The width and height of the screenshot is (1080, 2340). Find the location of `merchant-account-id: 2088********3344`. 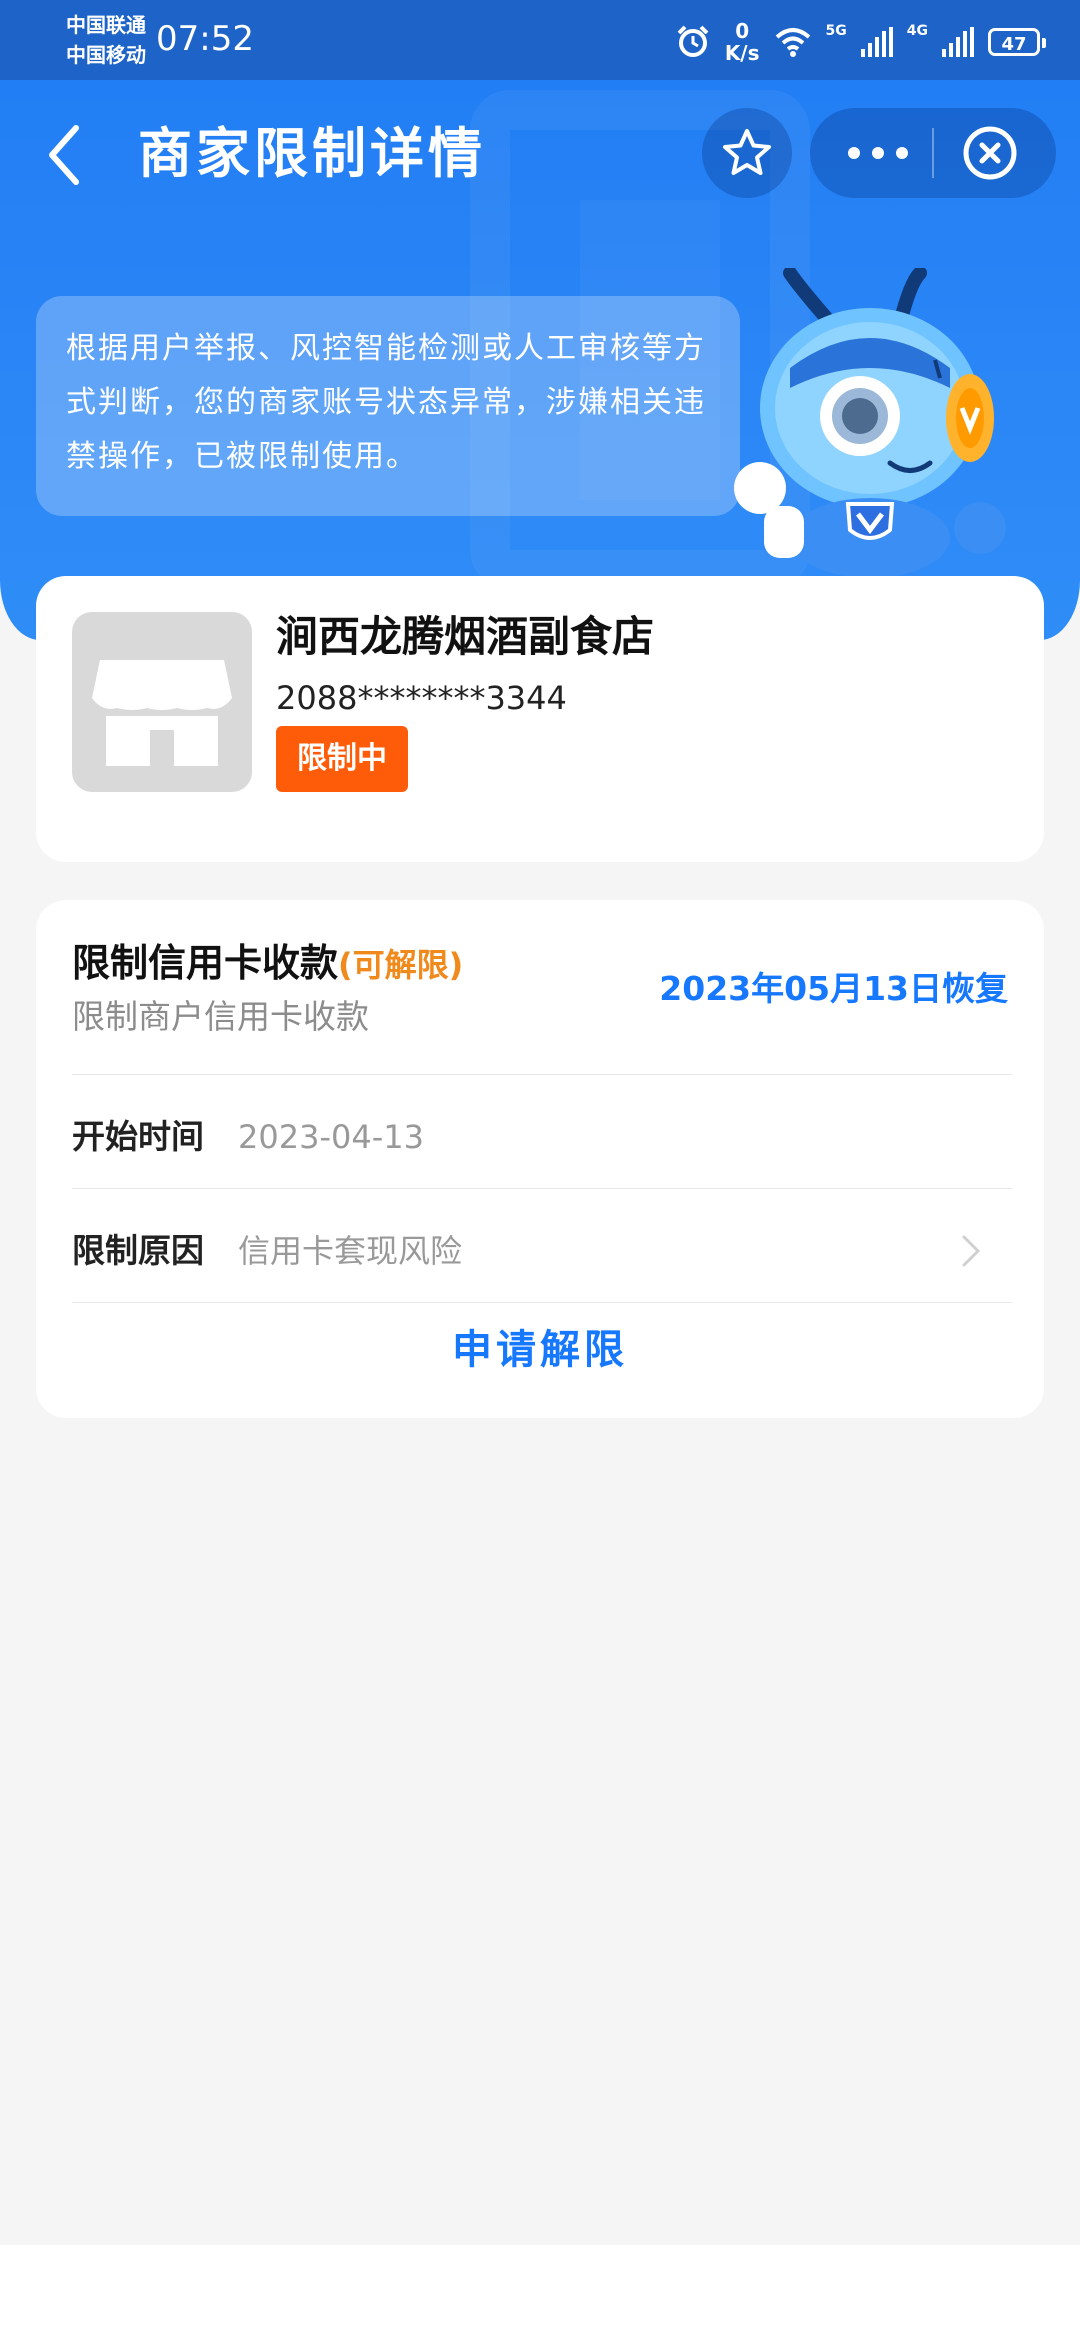

merchant-account-id: 2088********3344 is located at coordinates (421, 698).